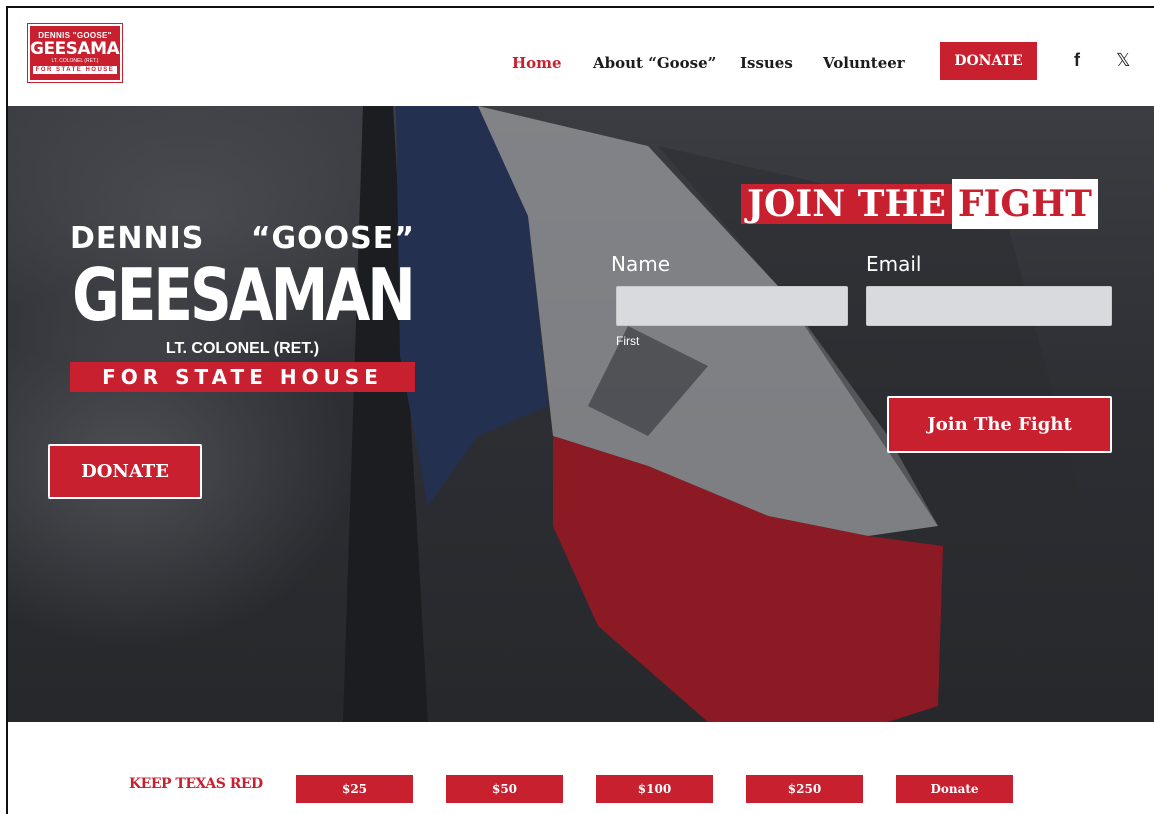 This screenshot has width=1154, height=814. Describe the element at coordinates (999, 424) in the screenshot. I see `join-the-fight-button: Join The Fight` at that location.